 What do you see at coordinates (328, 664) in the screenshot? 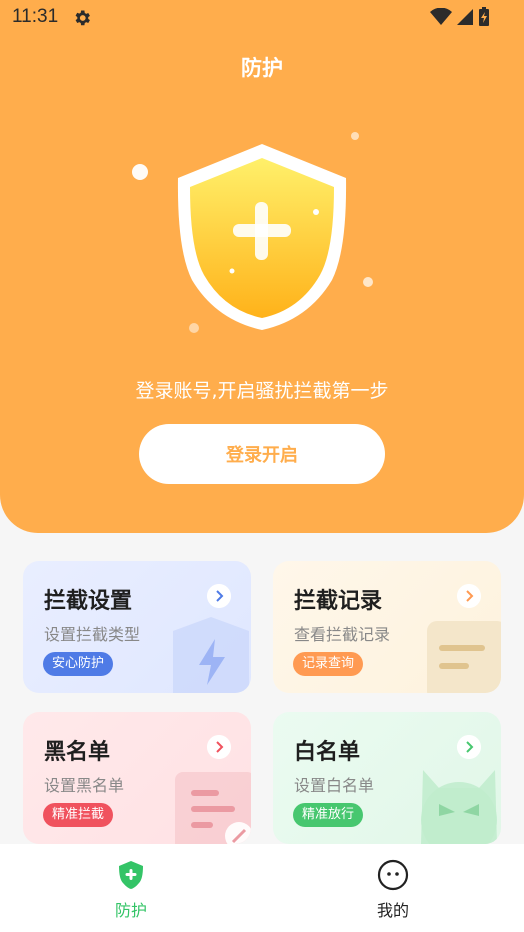
I see `card-tag: 记录查询` at bounding box center [328, 664].